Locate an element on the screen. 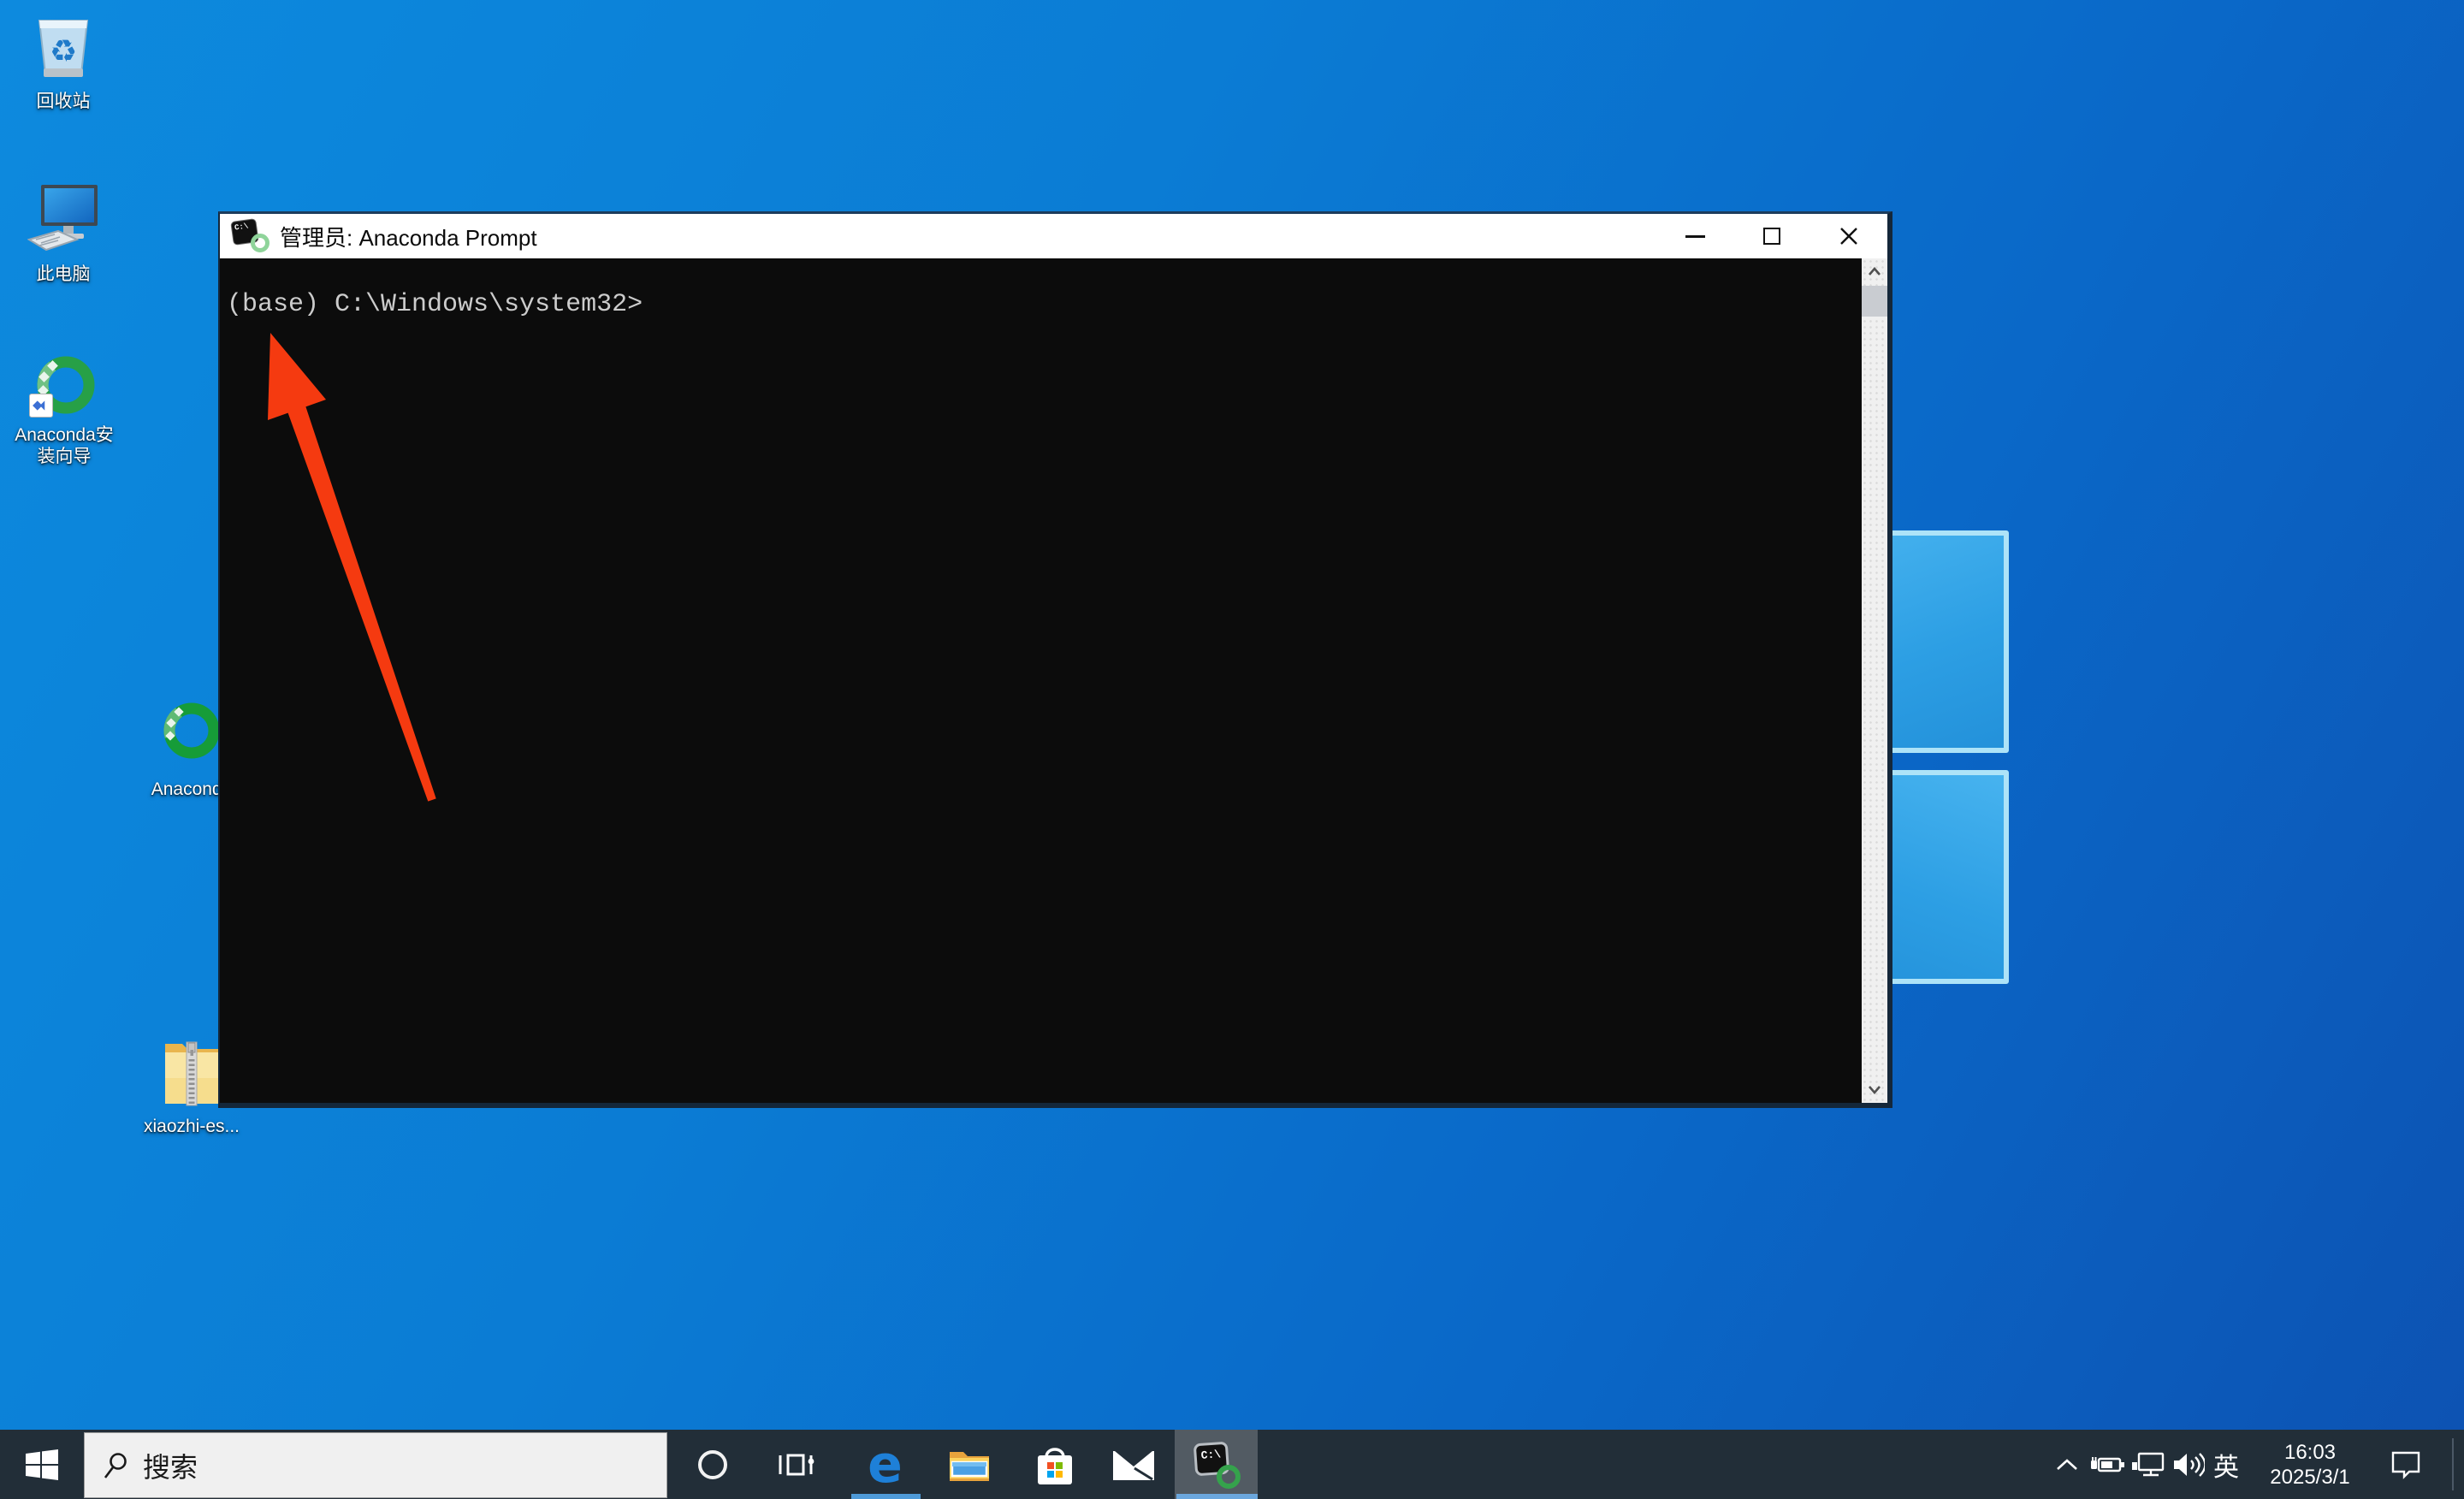 The image size is (2464, 1499). action-center-icon is located at coordinates (2405, 1465).